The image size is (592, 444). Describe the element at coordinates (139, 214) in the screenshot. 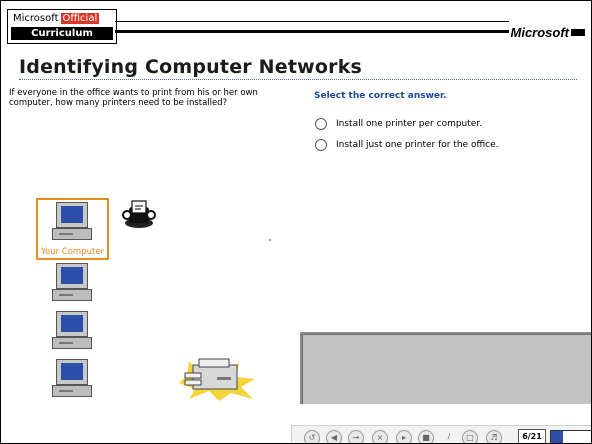

I see `rolodex-icon` at that location.